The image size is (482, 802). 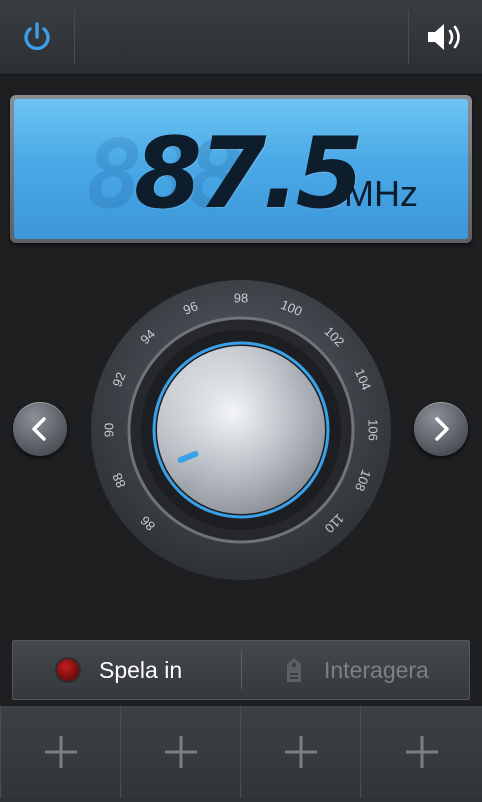 I want to click on tag-icon, so click(x=294, y=670).